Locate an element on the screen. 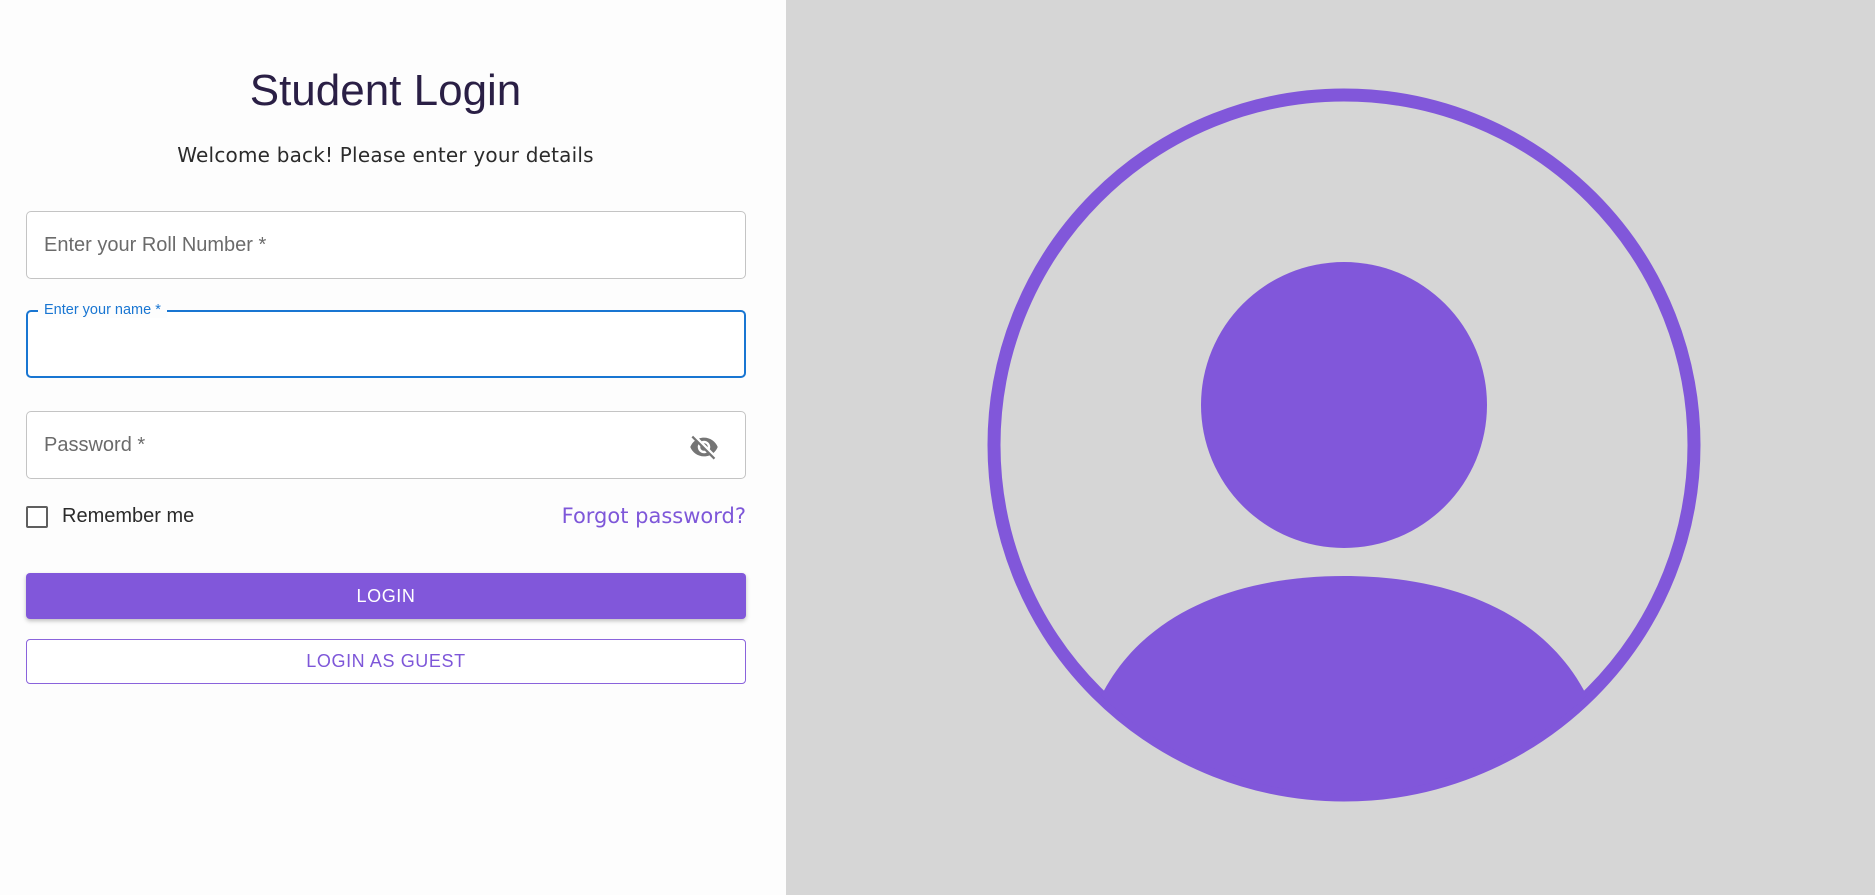  eye-off-icon is located at coordinates (704, 447).